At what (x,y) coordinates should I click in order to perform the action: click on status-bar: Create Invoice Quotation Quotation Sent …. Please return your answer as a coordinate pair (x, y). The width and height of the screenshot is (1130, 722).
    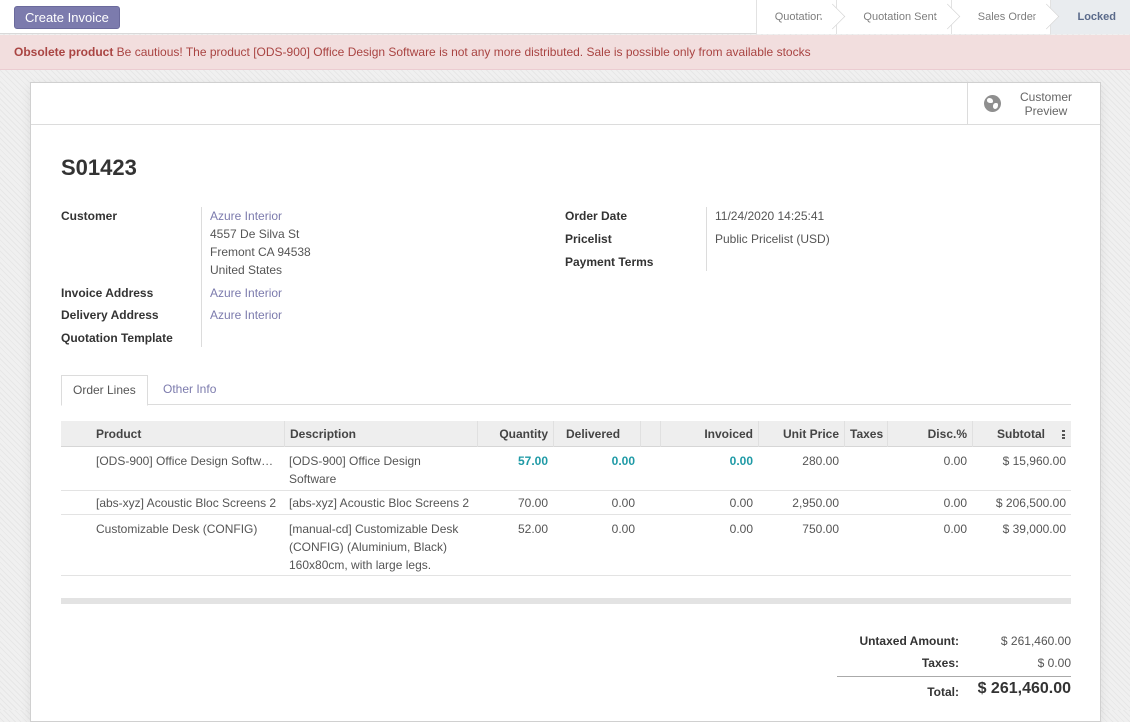
    Looking at the image, I should click on (565, 17).